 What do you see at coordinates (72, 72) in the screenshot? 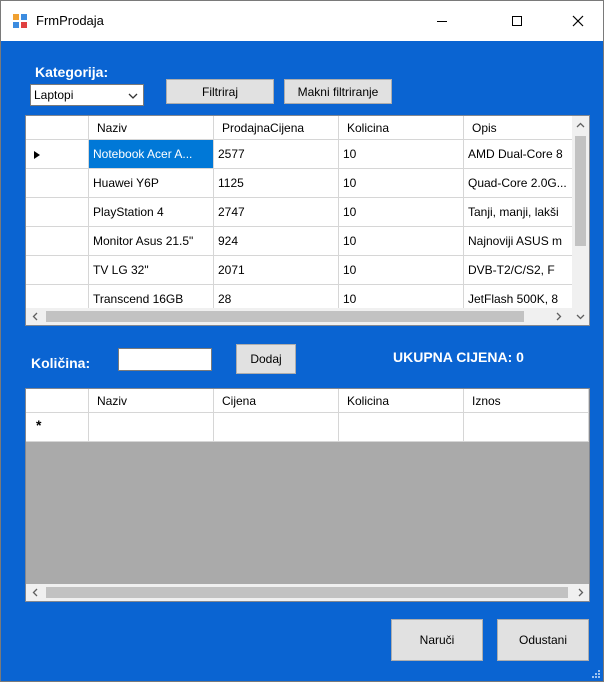
I see `category-label: Kategorija:` at bounding box center [72, 72].